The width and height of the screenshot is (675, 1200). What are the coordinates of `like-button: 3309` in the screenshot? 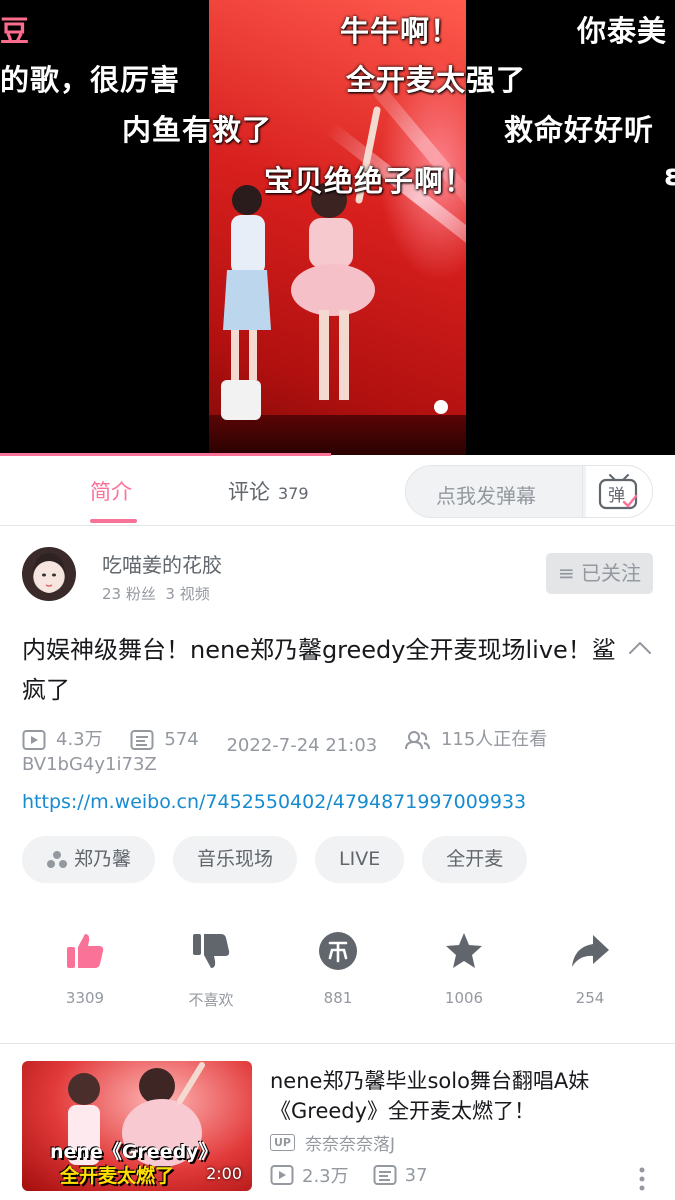 It's located at (85, 966).